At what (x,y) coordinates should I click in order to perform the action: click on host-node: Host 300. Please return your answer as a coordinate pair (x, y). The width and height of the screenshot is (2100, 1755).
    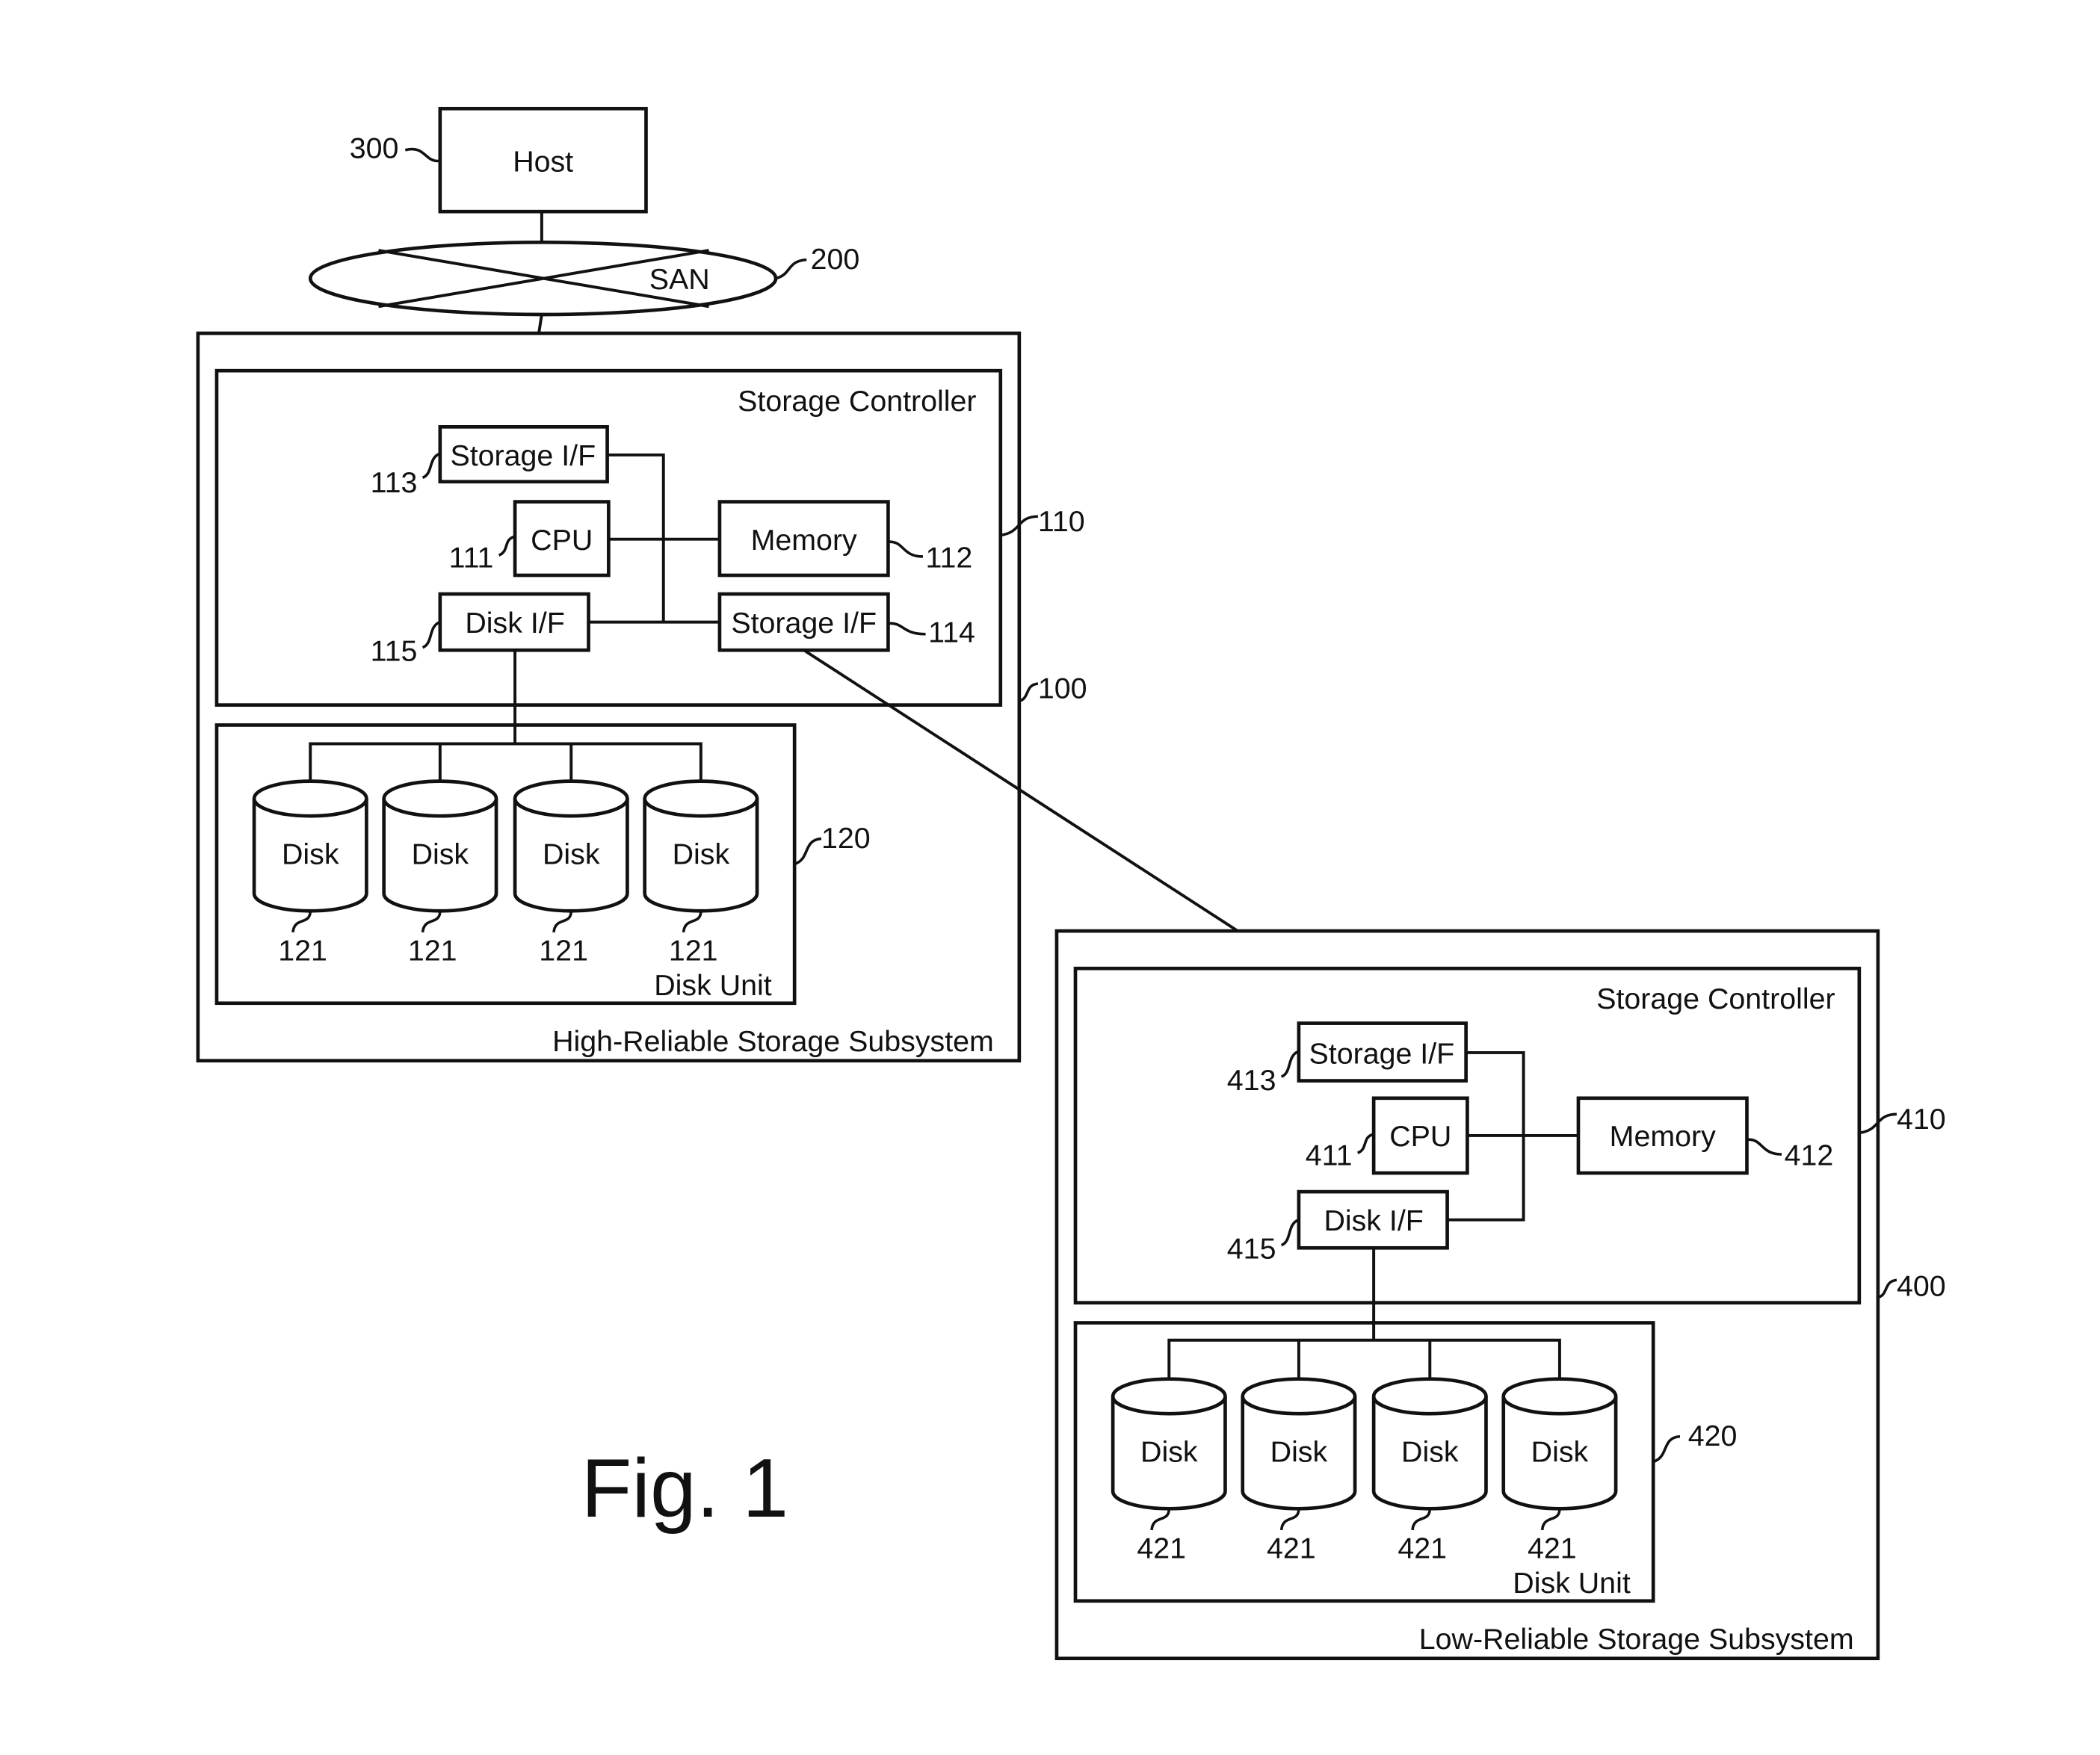
    Looking at the image, I should click on (499, 160).